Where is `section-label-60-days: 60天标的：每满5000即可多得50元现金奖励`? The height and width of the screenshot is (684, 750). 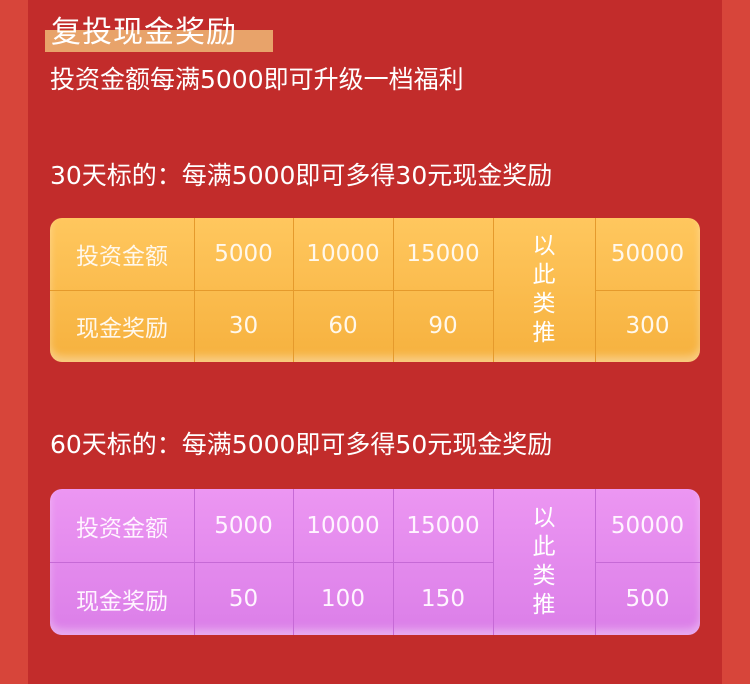
section-label-60-days: 60天标的：每满5000即可多得50元现金奖励 is located at coordinates (301, 444).